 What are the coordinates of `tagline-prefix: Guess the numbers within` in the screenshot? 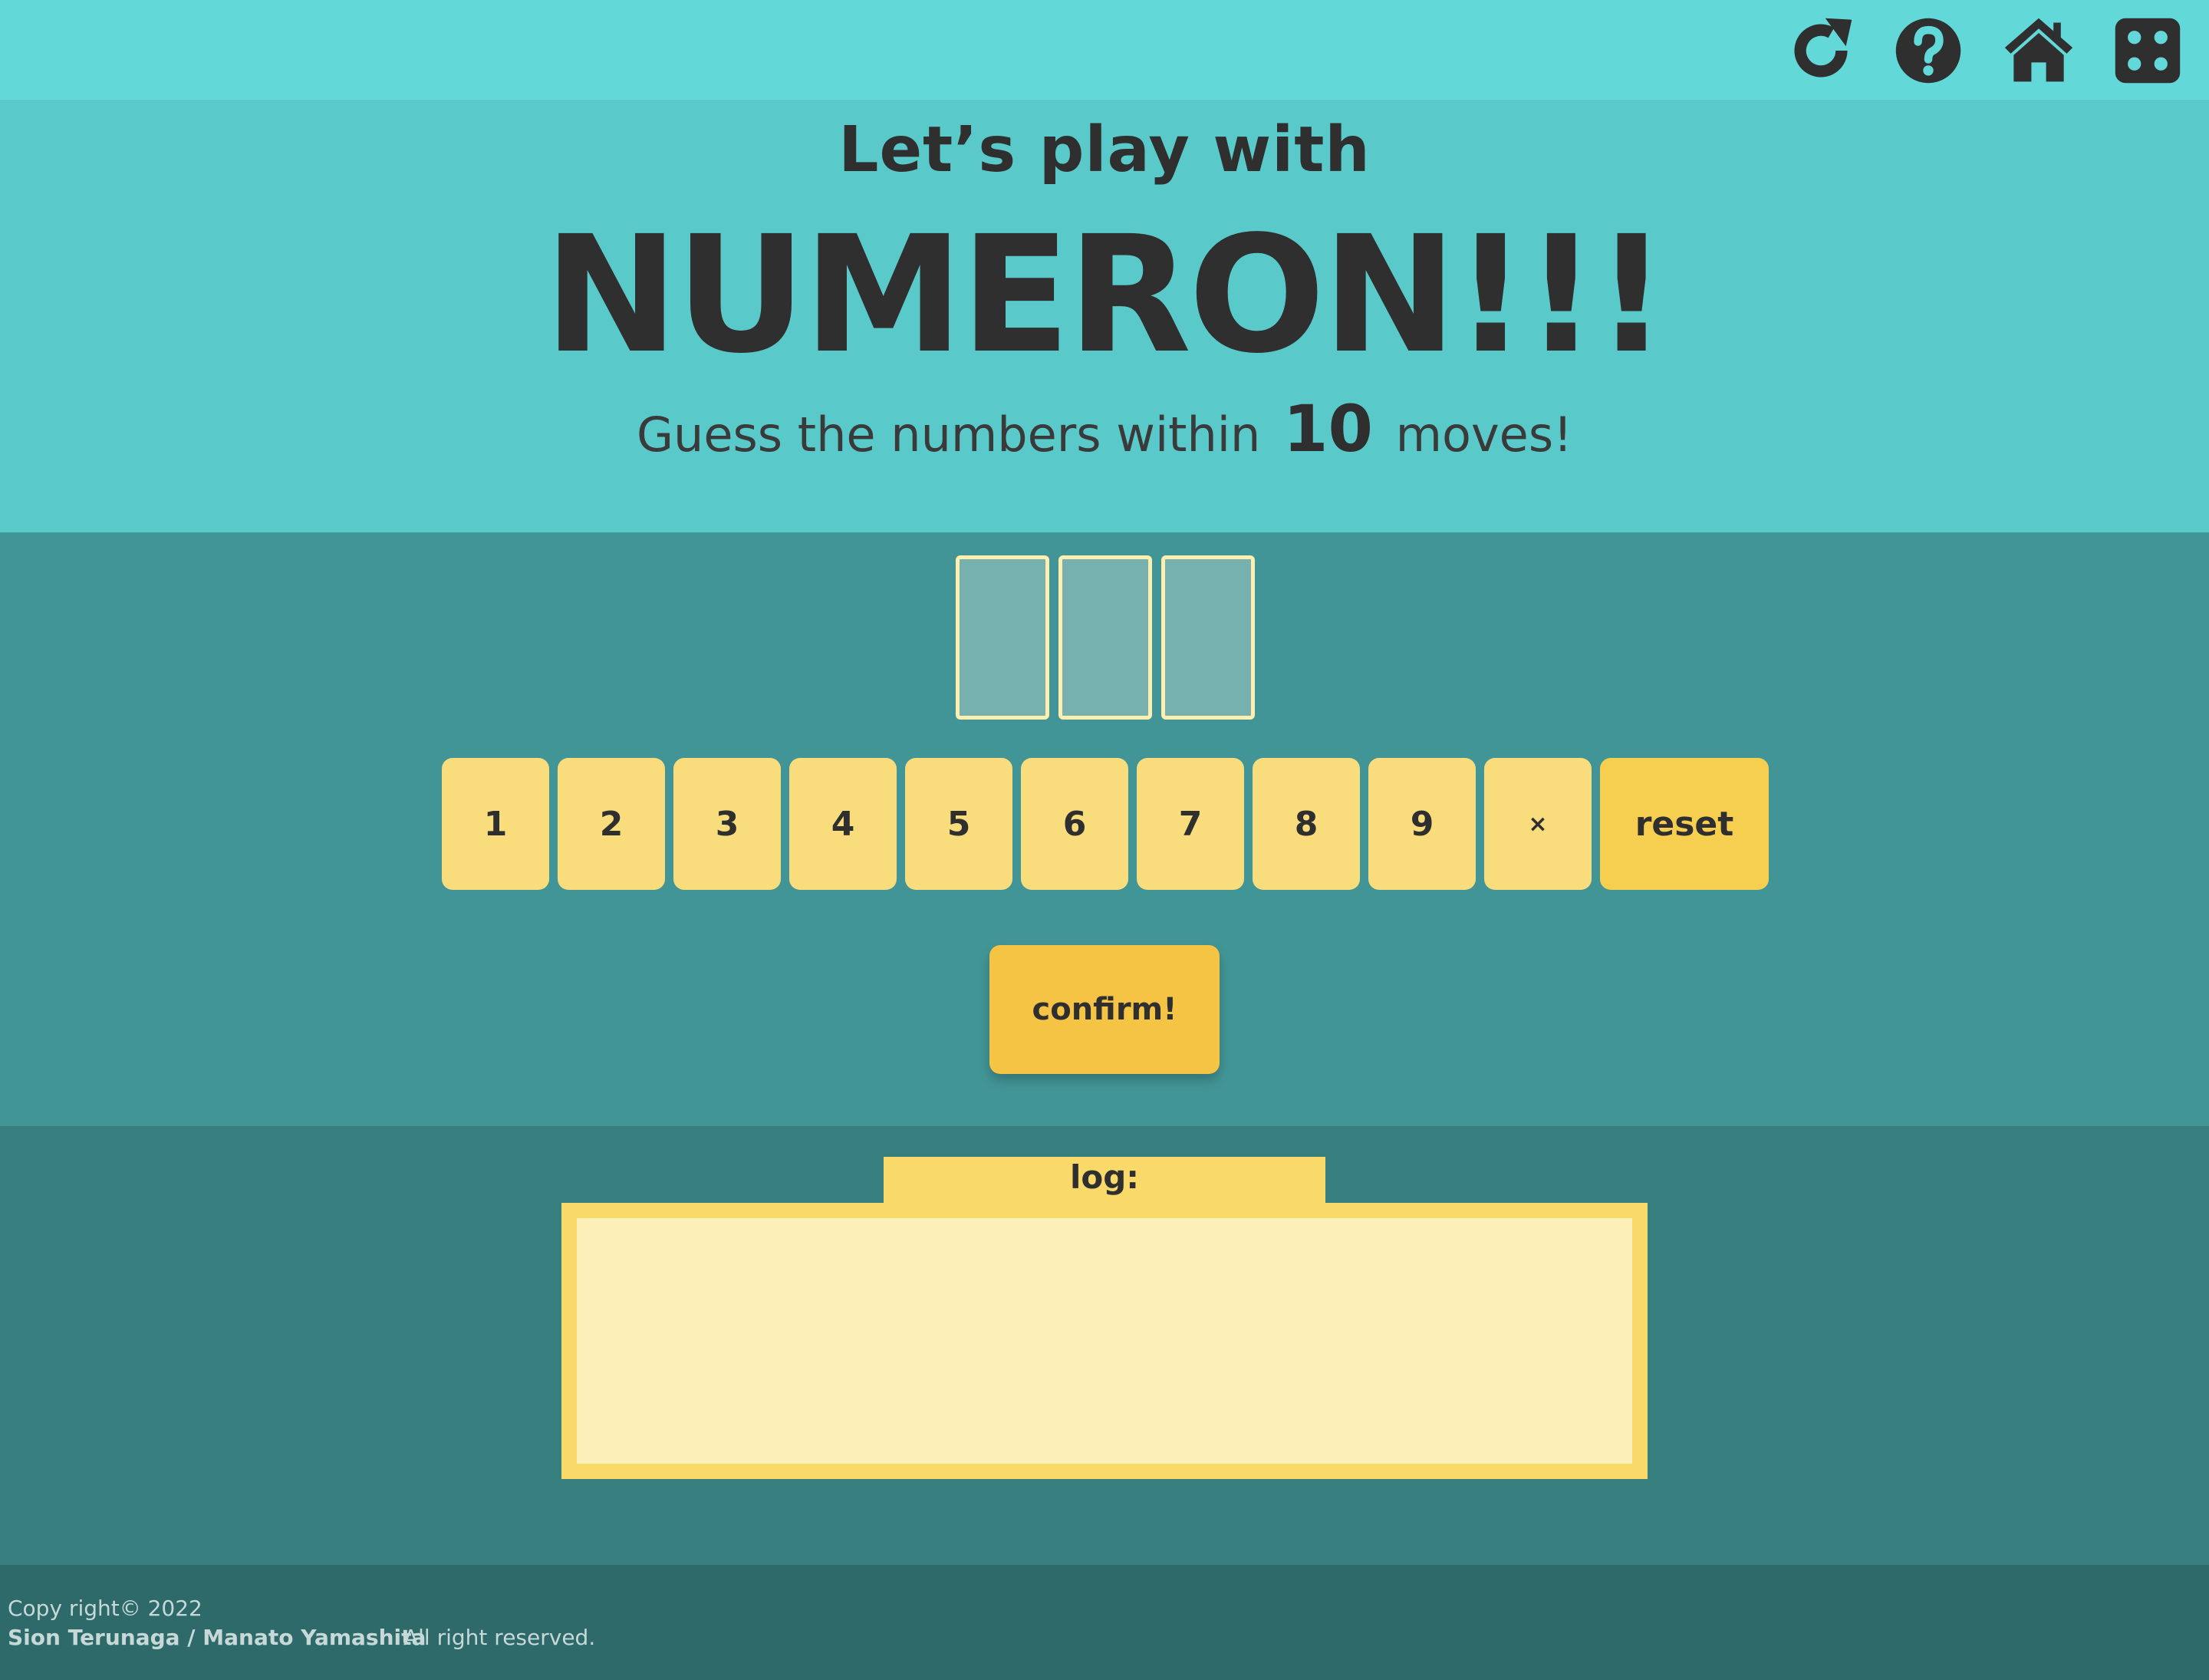 It's located at (949, 435).